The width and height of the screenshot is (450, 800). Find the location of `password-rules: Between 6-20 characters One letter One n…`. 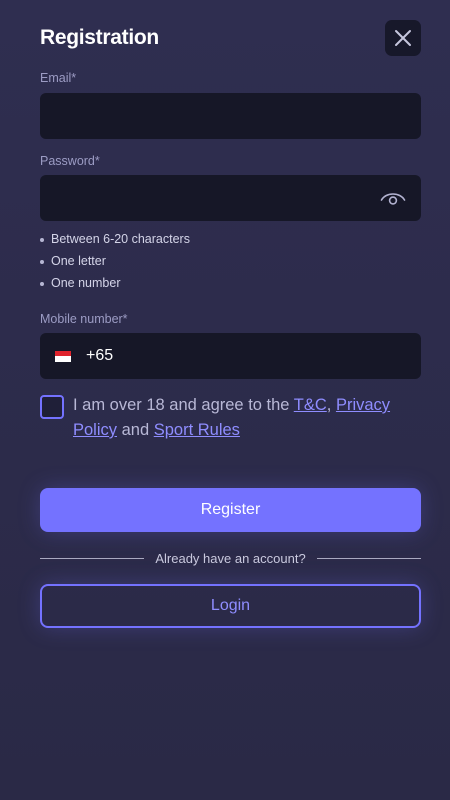

password-rules: Between 6-20 characters One letter One n… is located at coordinates (115, 261).